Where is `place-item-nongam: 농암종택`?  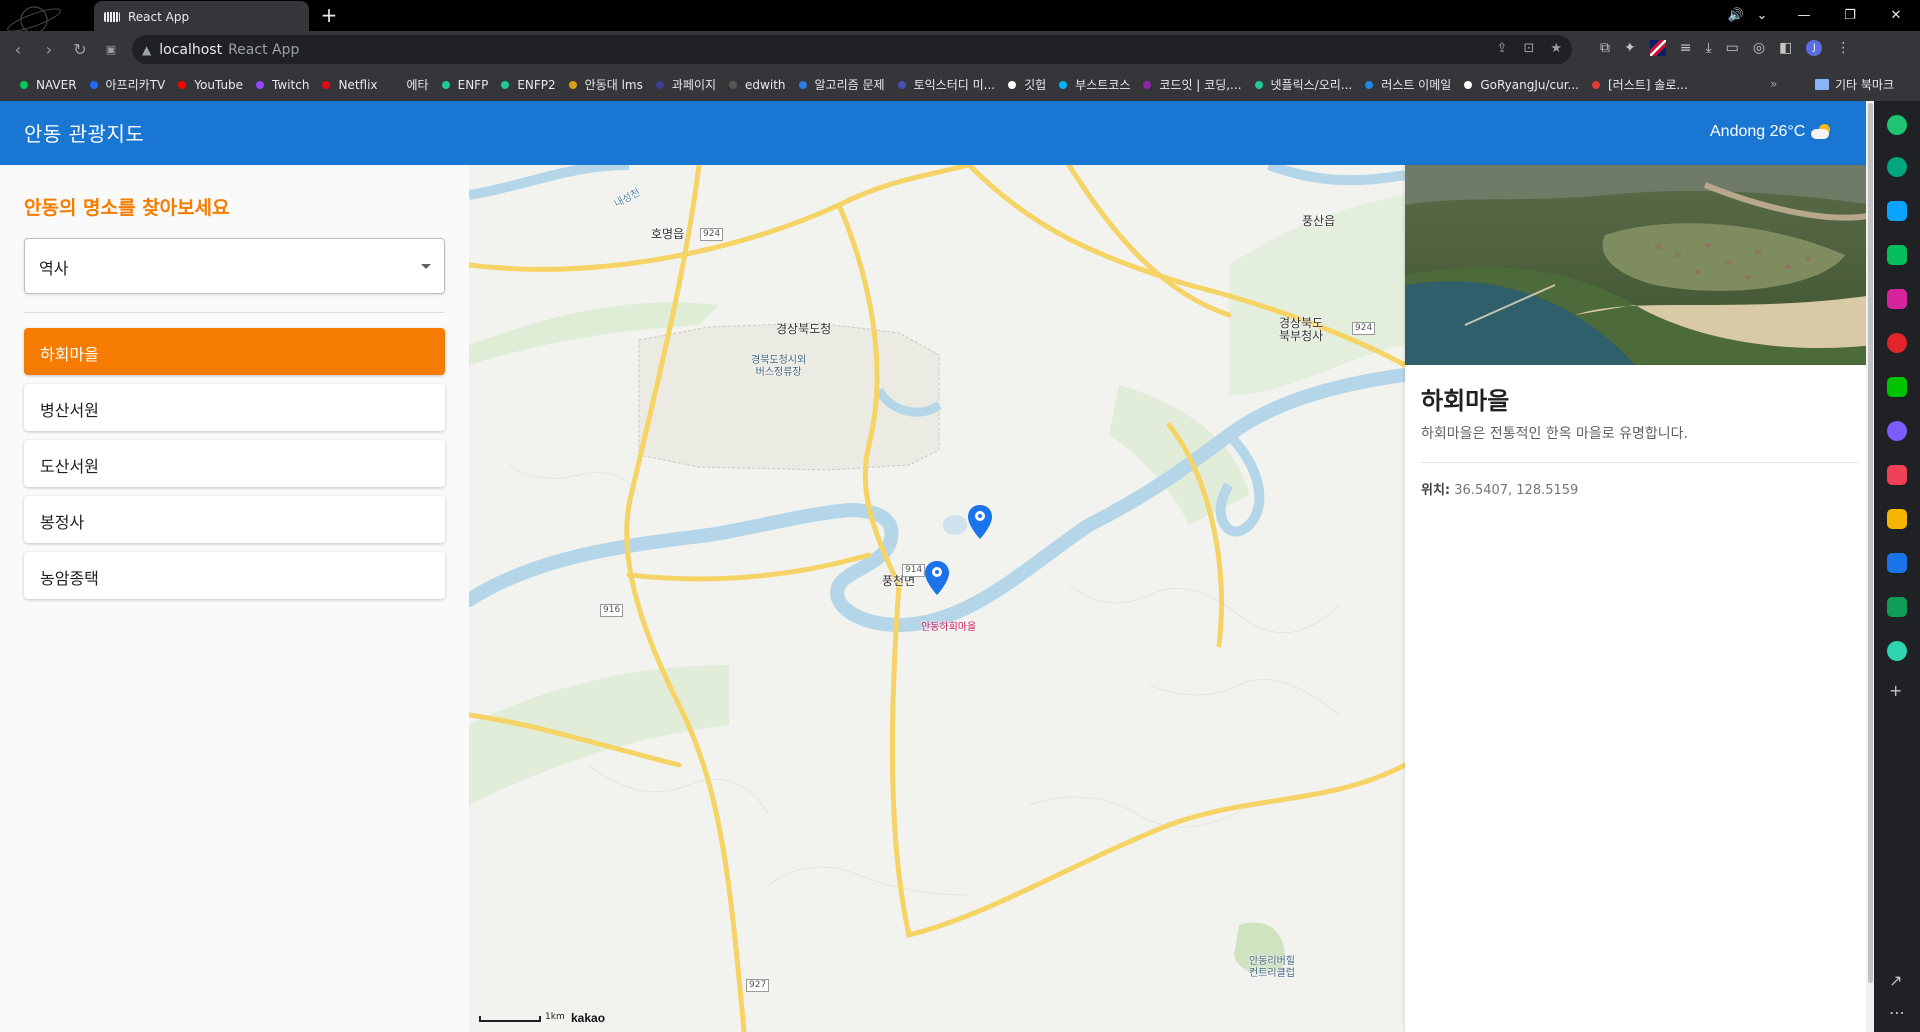
place-item-nongam: 농암종택 is located at coordinates (234, 575).